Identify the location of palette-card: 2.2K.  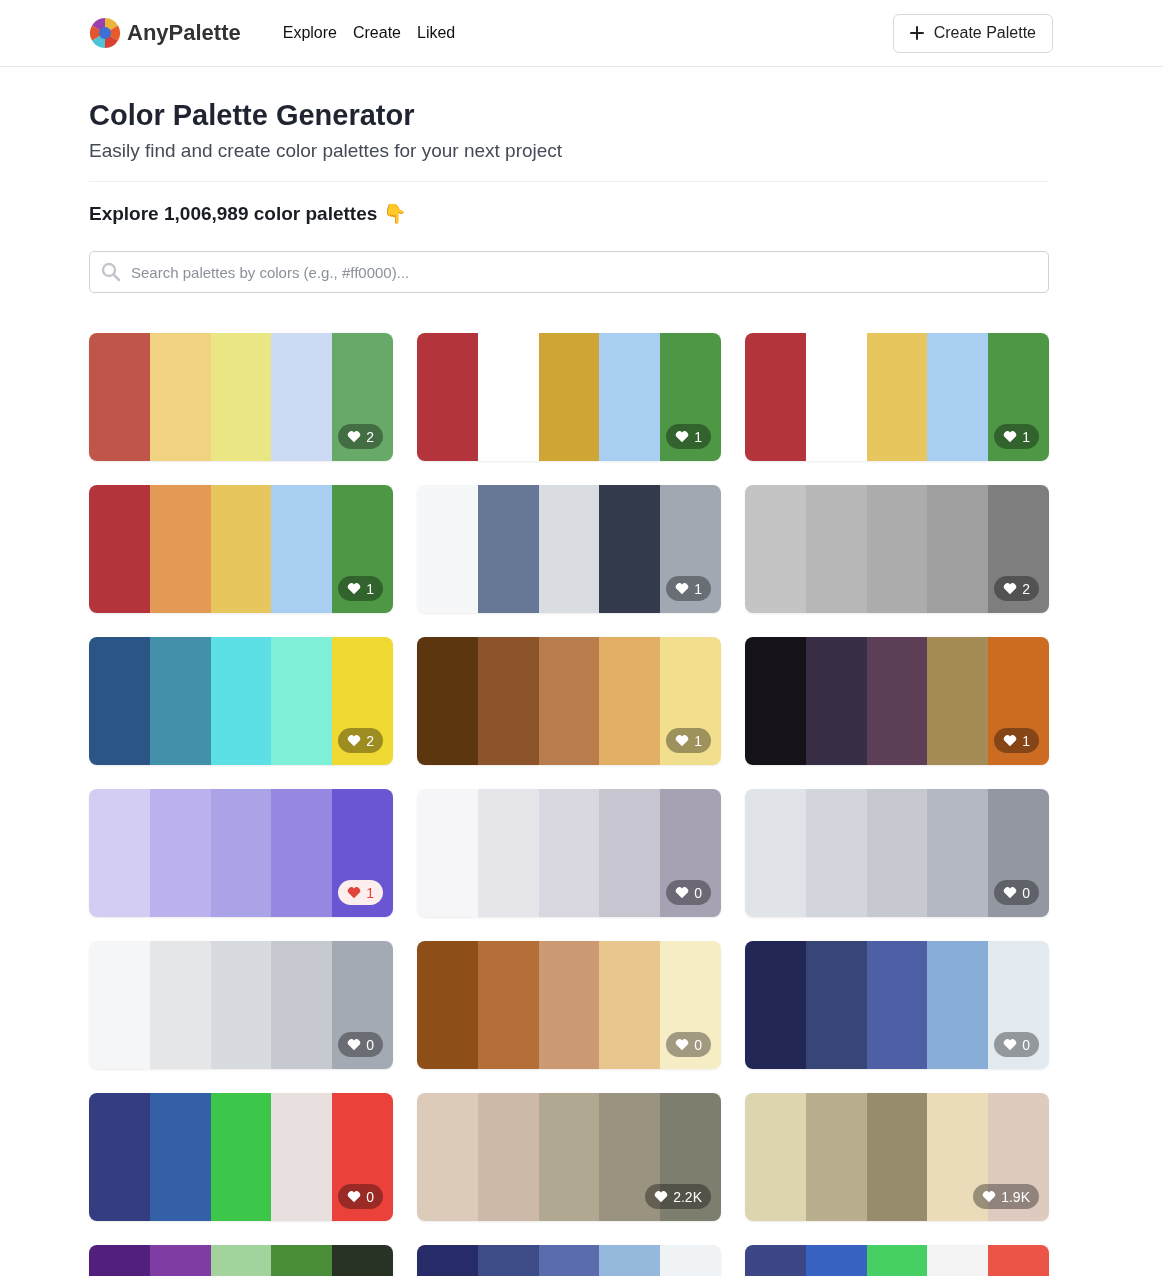
(569, 1157).